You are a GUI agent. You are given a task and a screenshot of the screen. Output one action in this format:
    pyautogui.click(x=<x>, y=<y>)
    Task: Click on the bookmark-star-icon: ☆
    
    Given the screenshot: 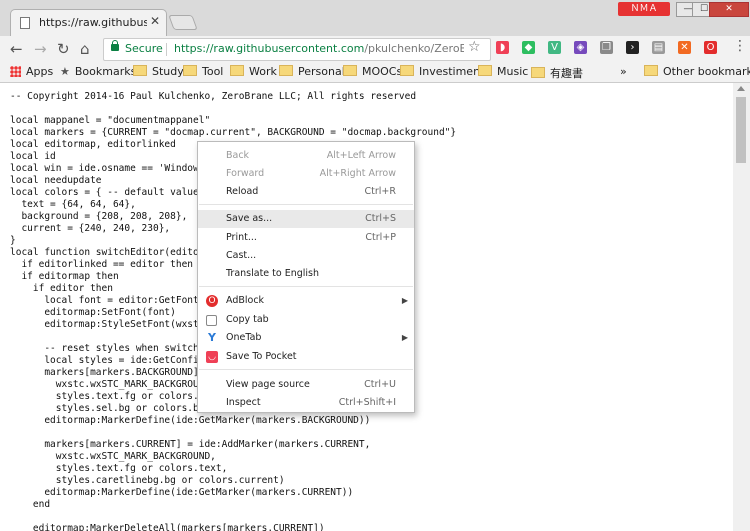 What is the action you would take?
    pyautogui.click(x=474, y=47)
    